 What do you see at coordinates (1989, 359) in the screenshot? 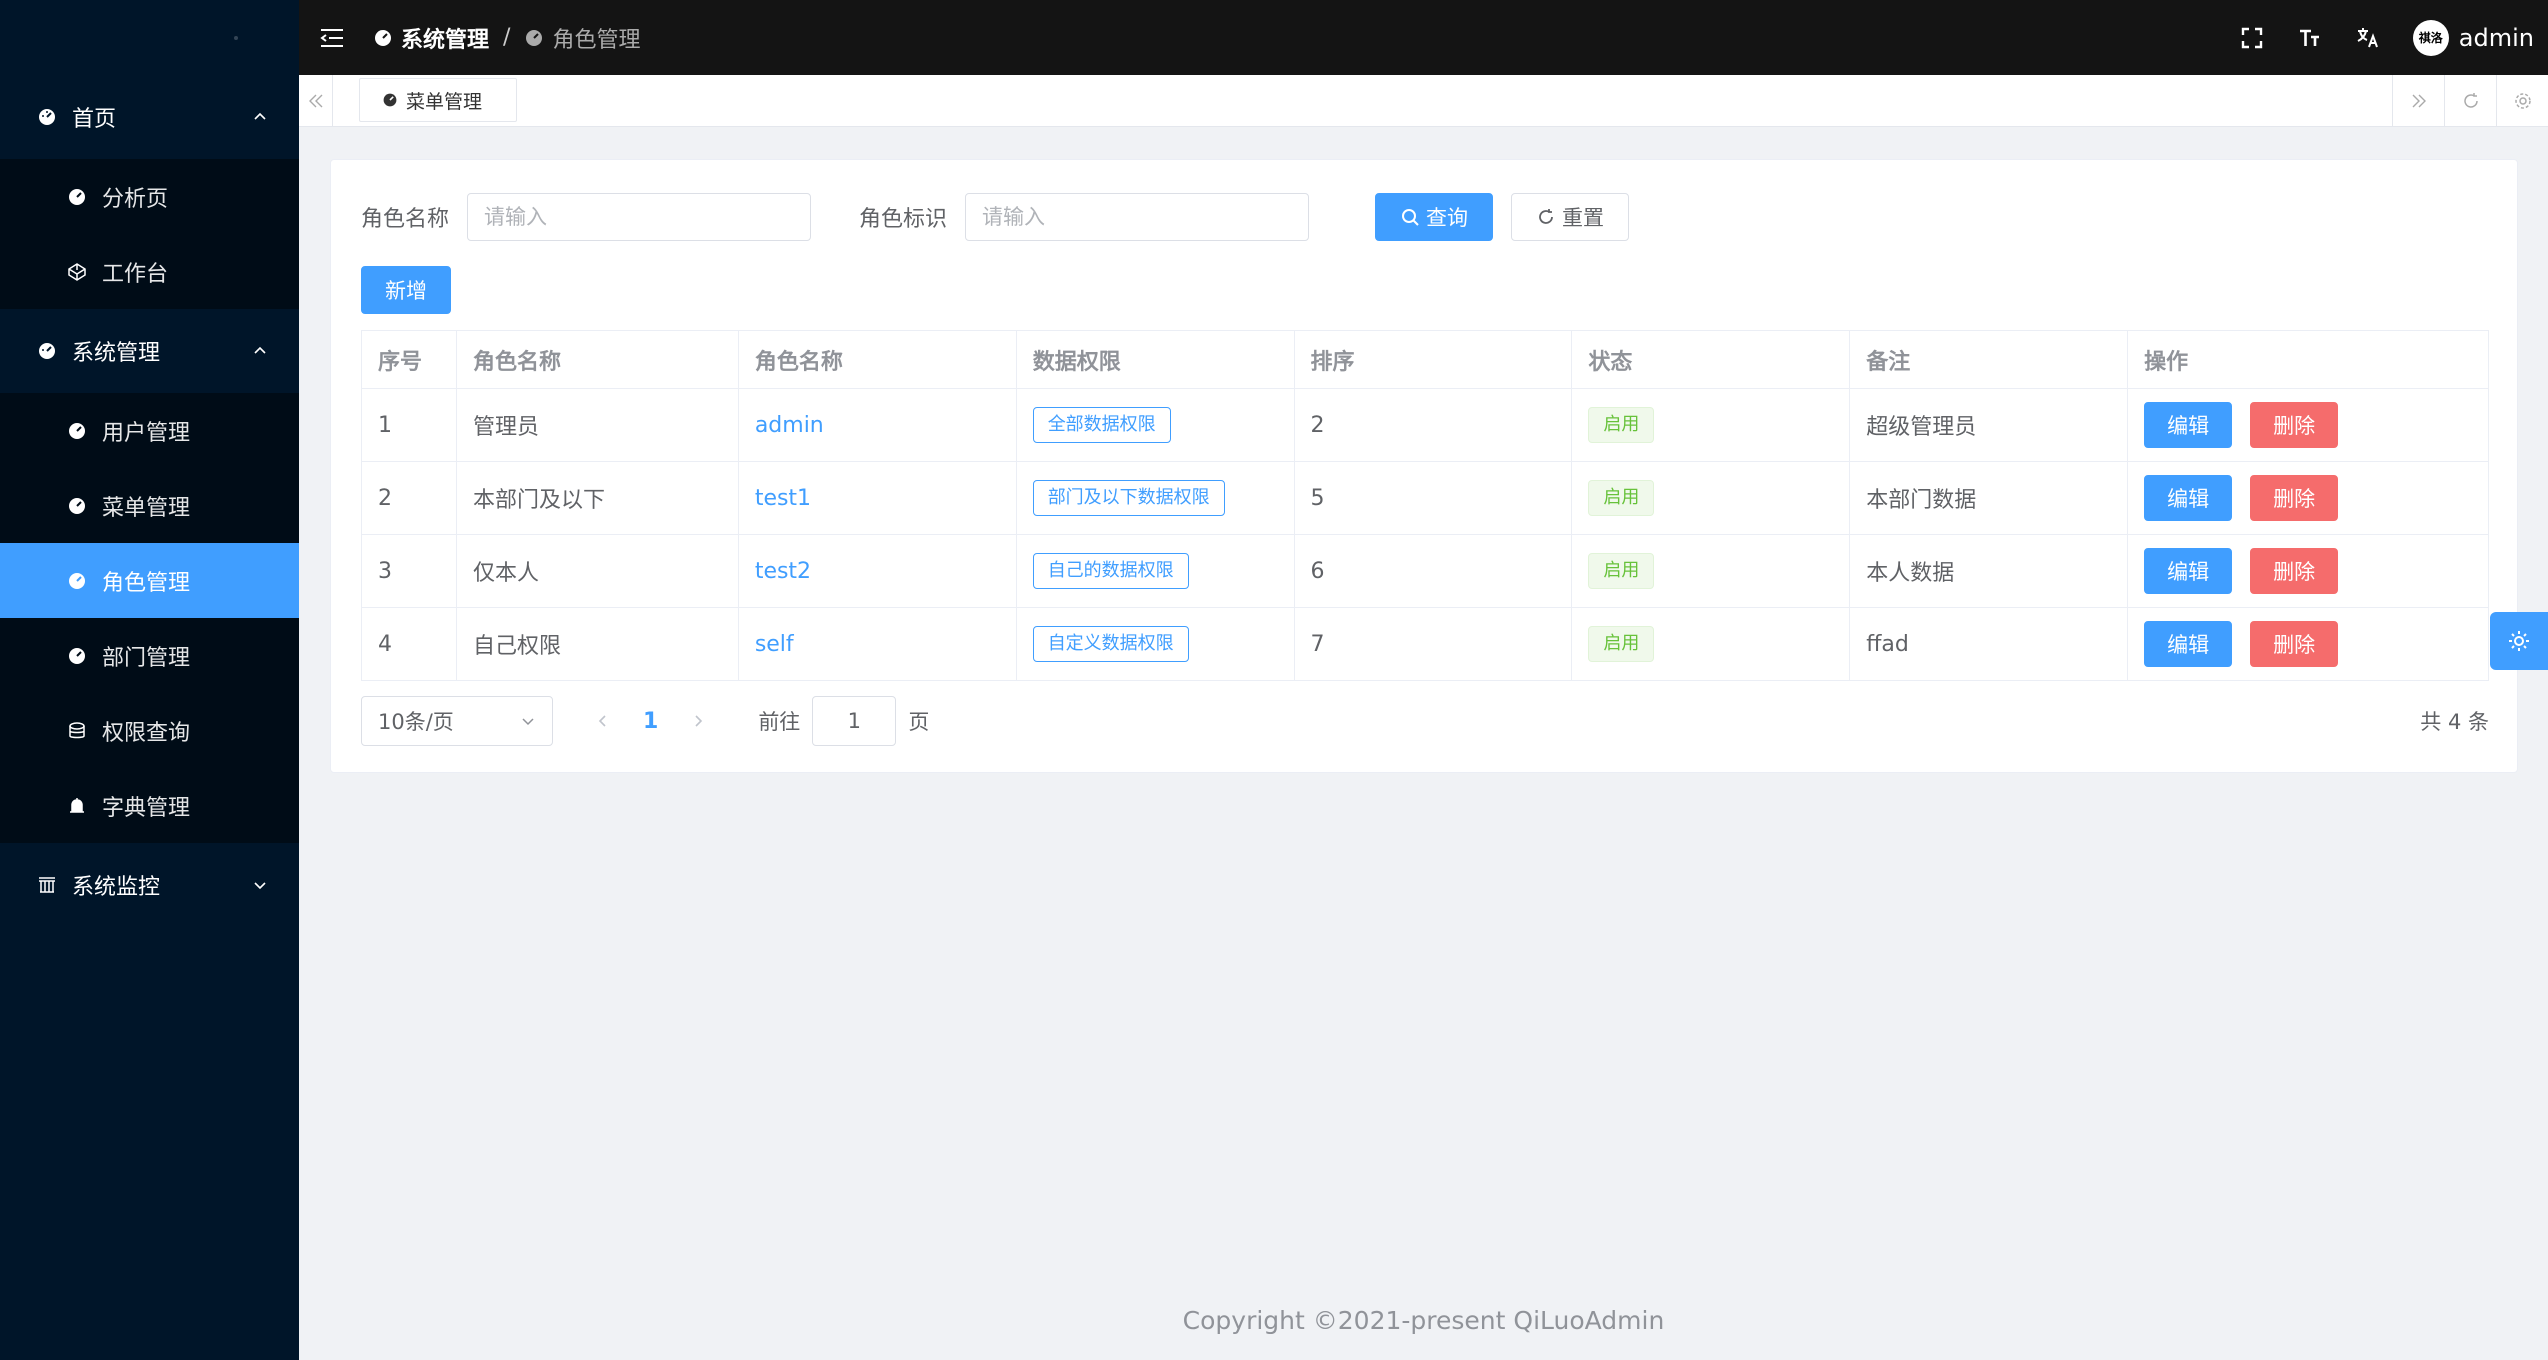
I see `column-header: 备注` at bounding box center [1989, 359].